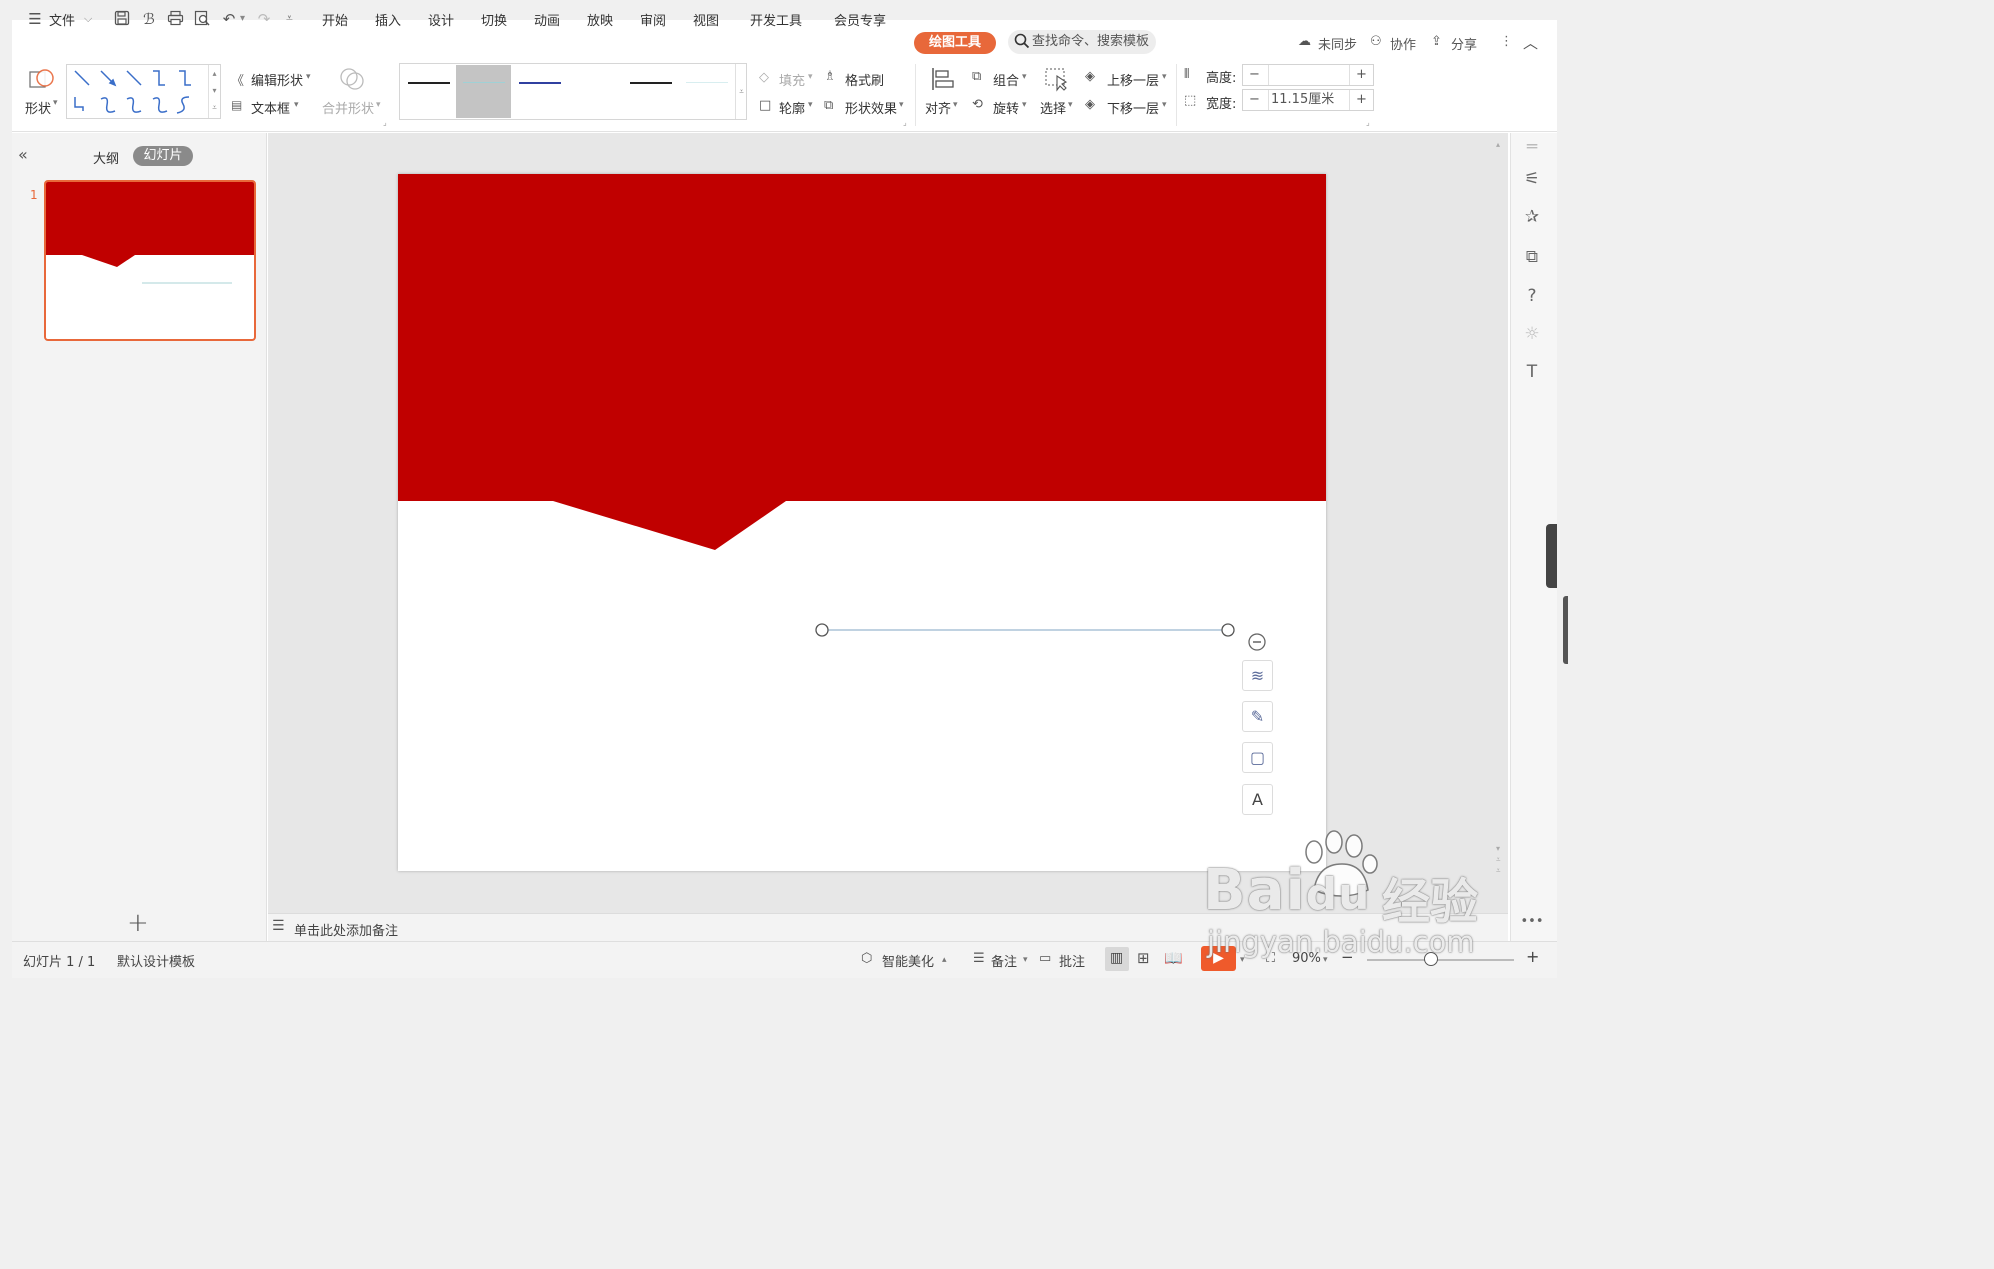  What do you see at coordinates (901, 105) in the screenshot?
I see `shape-effect-dropdown-icon: ▾` at bounding box center [901, 105].